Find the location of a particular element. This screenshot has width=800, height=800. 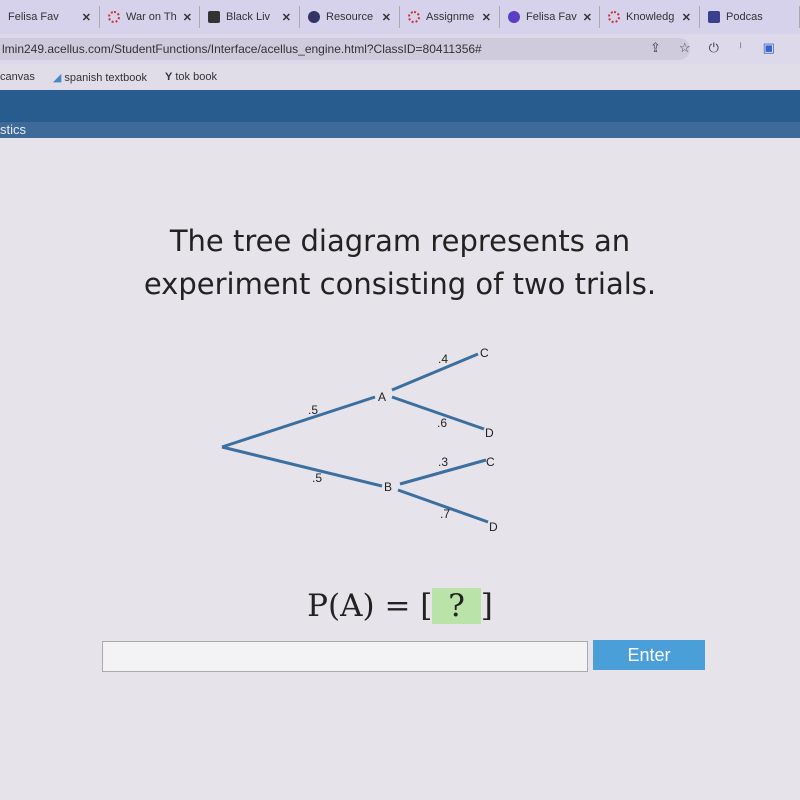

prob-label: .6 is located at coordinates (442, 423).